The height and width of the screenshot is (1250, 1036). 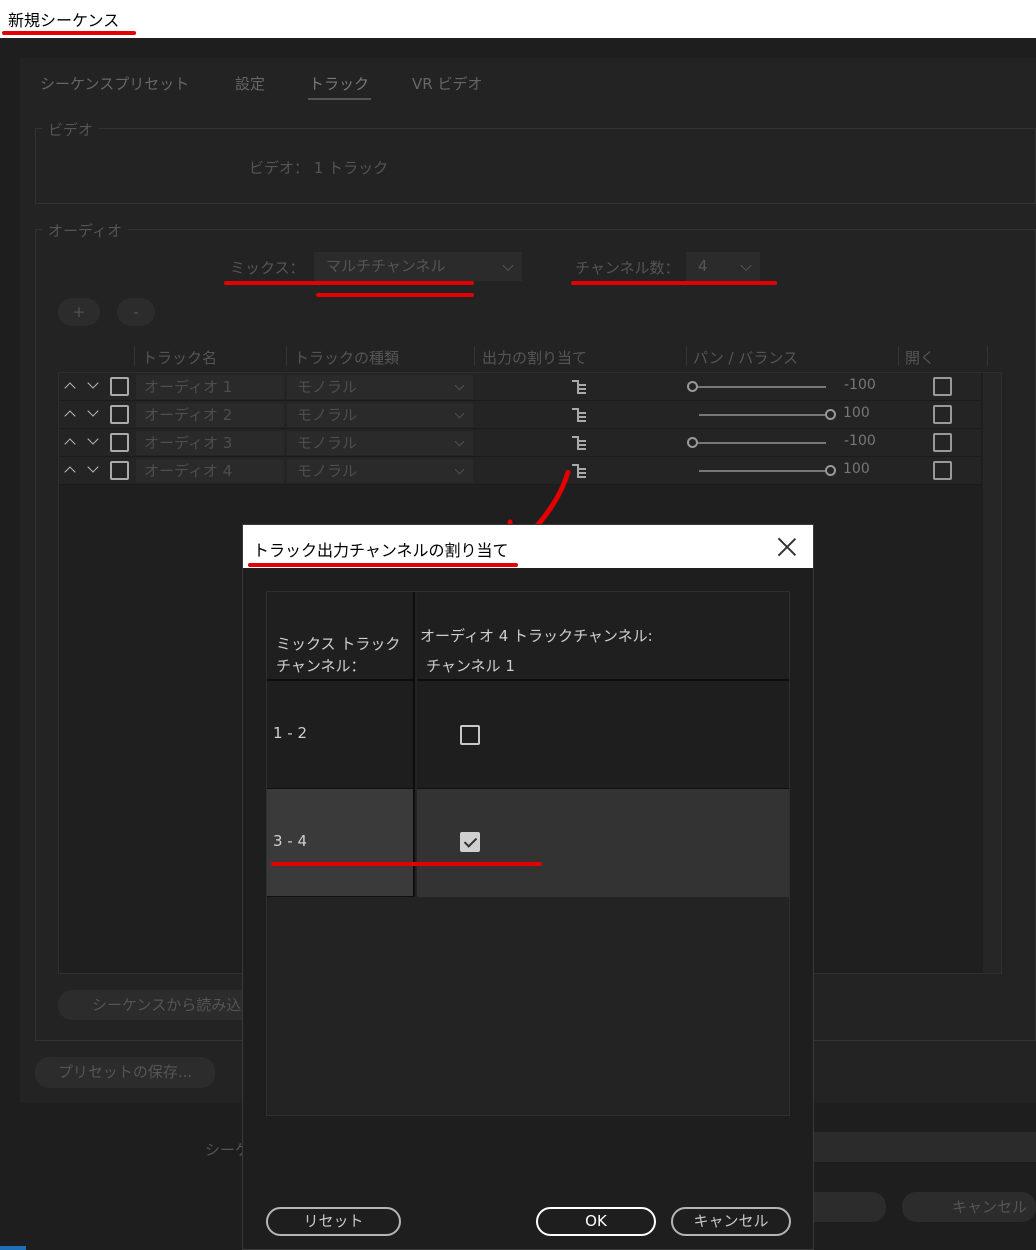 I want to click on remove-track-button: -, so click(x=136, y=312).